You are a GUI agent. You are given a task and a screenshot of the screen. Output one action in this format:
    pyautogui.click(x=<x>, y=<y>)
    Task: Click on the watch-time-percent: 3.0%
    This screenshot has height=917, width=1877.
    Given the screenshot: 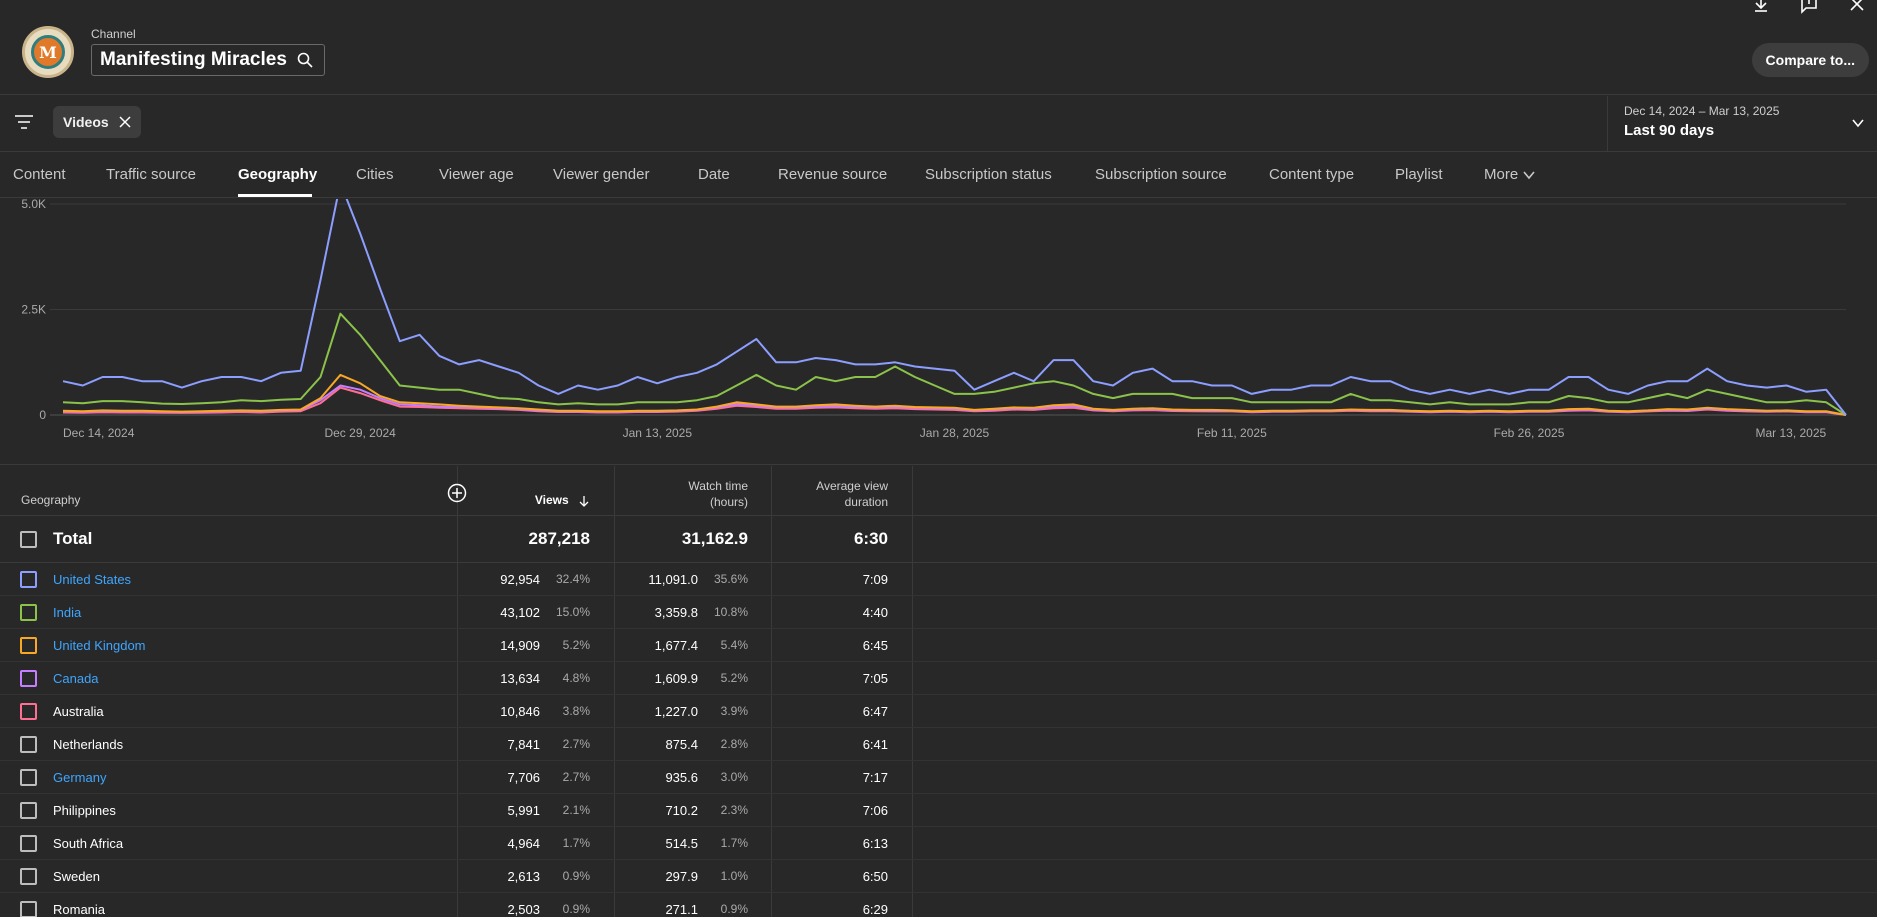 What is the action you would take?
    pyautogui.click(x=734, y=777)
    